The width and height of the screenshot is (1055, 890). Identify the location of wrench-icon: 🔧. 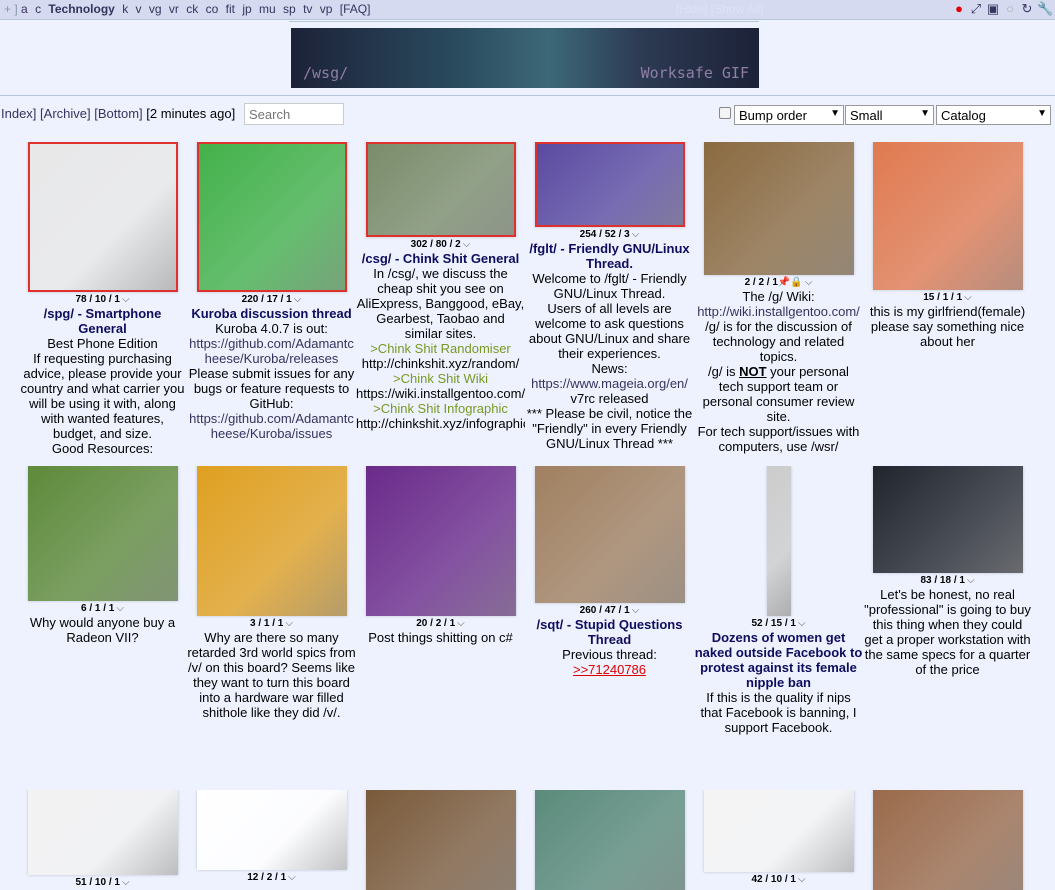
(1045, 9).